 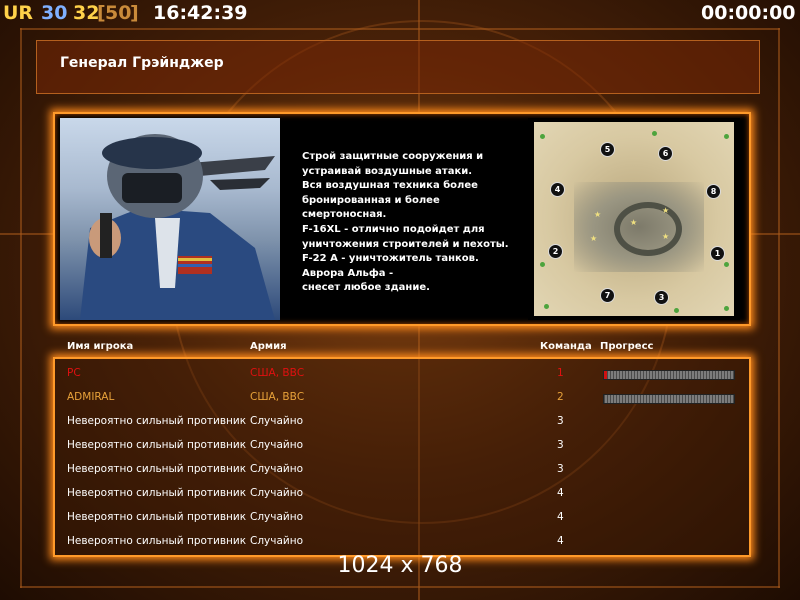 I want to click on spawn-marker: 3, so click(x=661, y=297).